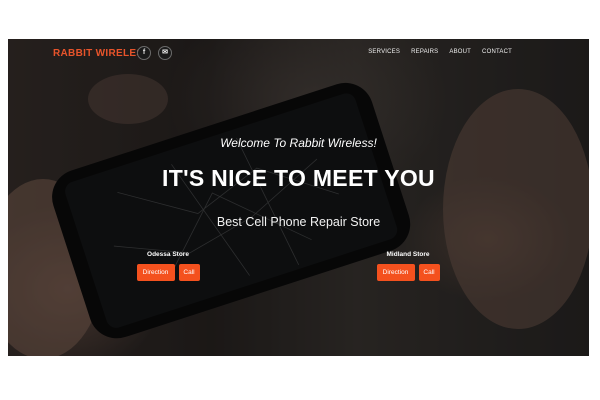 This screenshot has height=400, width=600. Describe the element at coordinates (429, 272) in the screenshot. I see `midland-call-button: Call` at that location.